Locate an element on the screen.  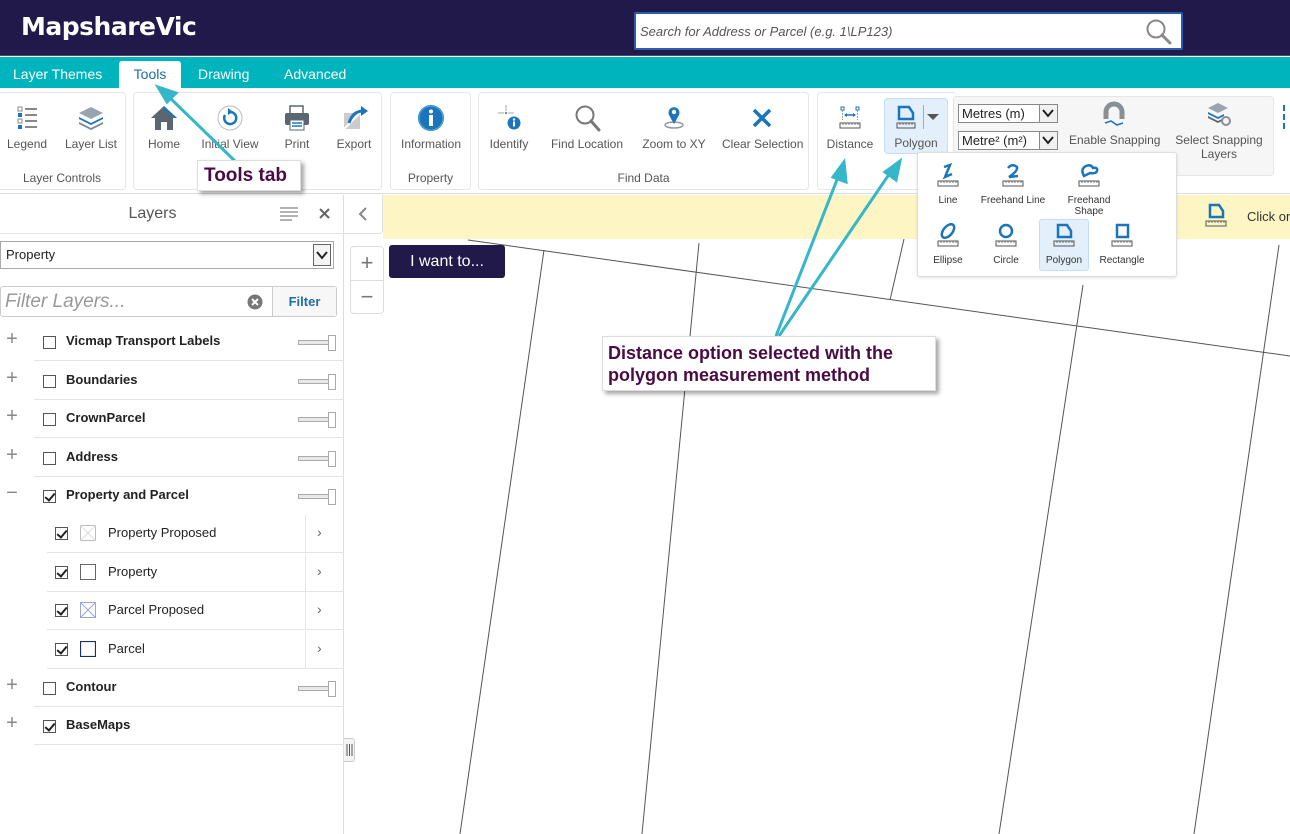
print-button: Print is located at coordinates (297, 127).